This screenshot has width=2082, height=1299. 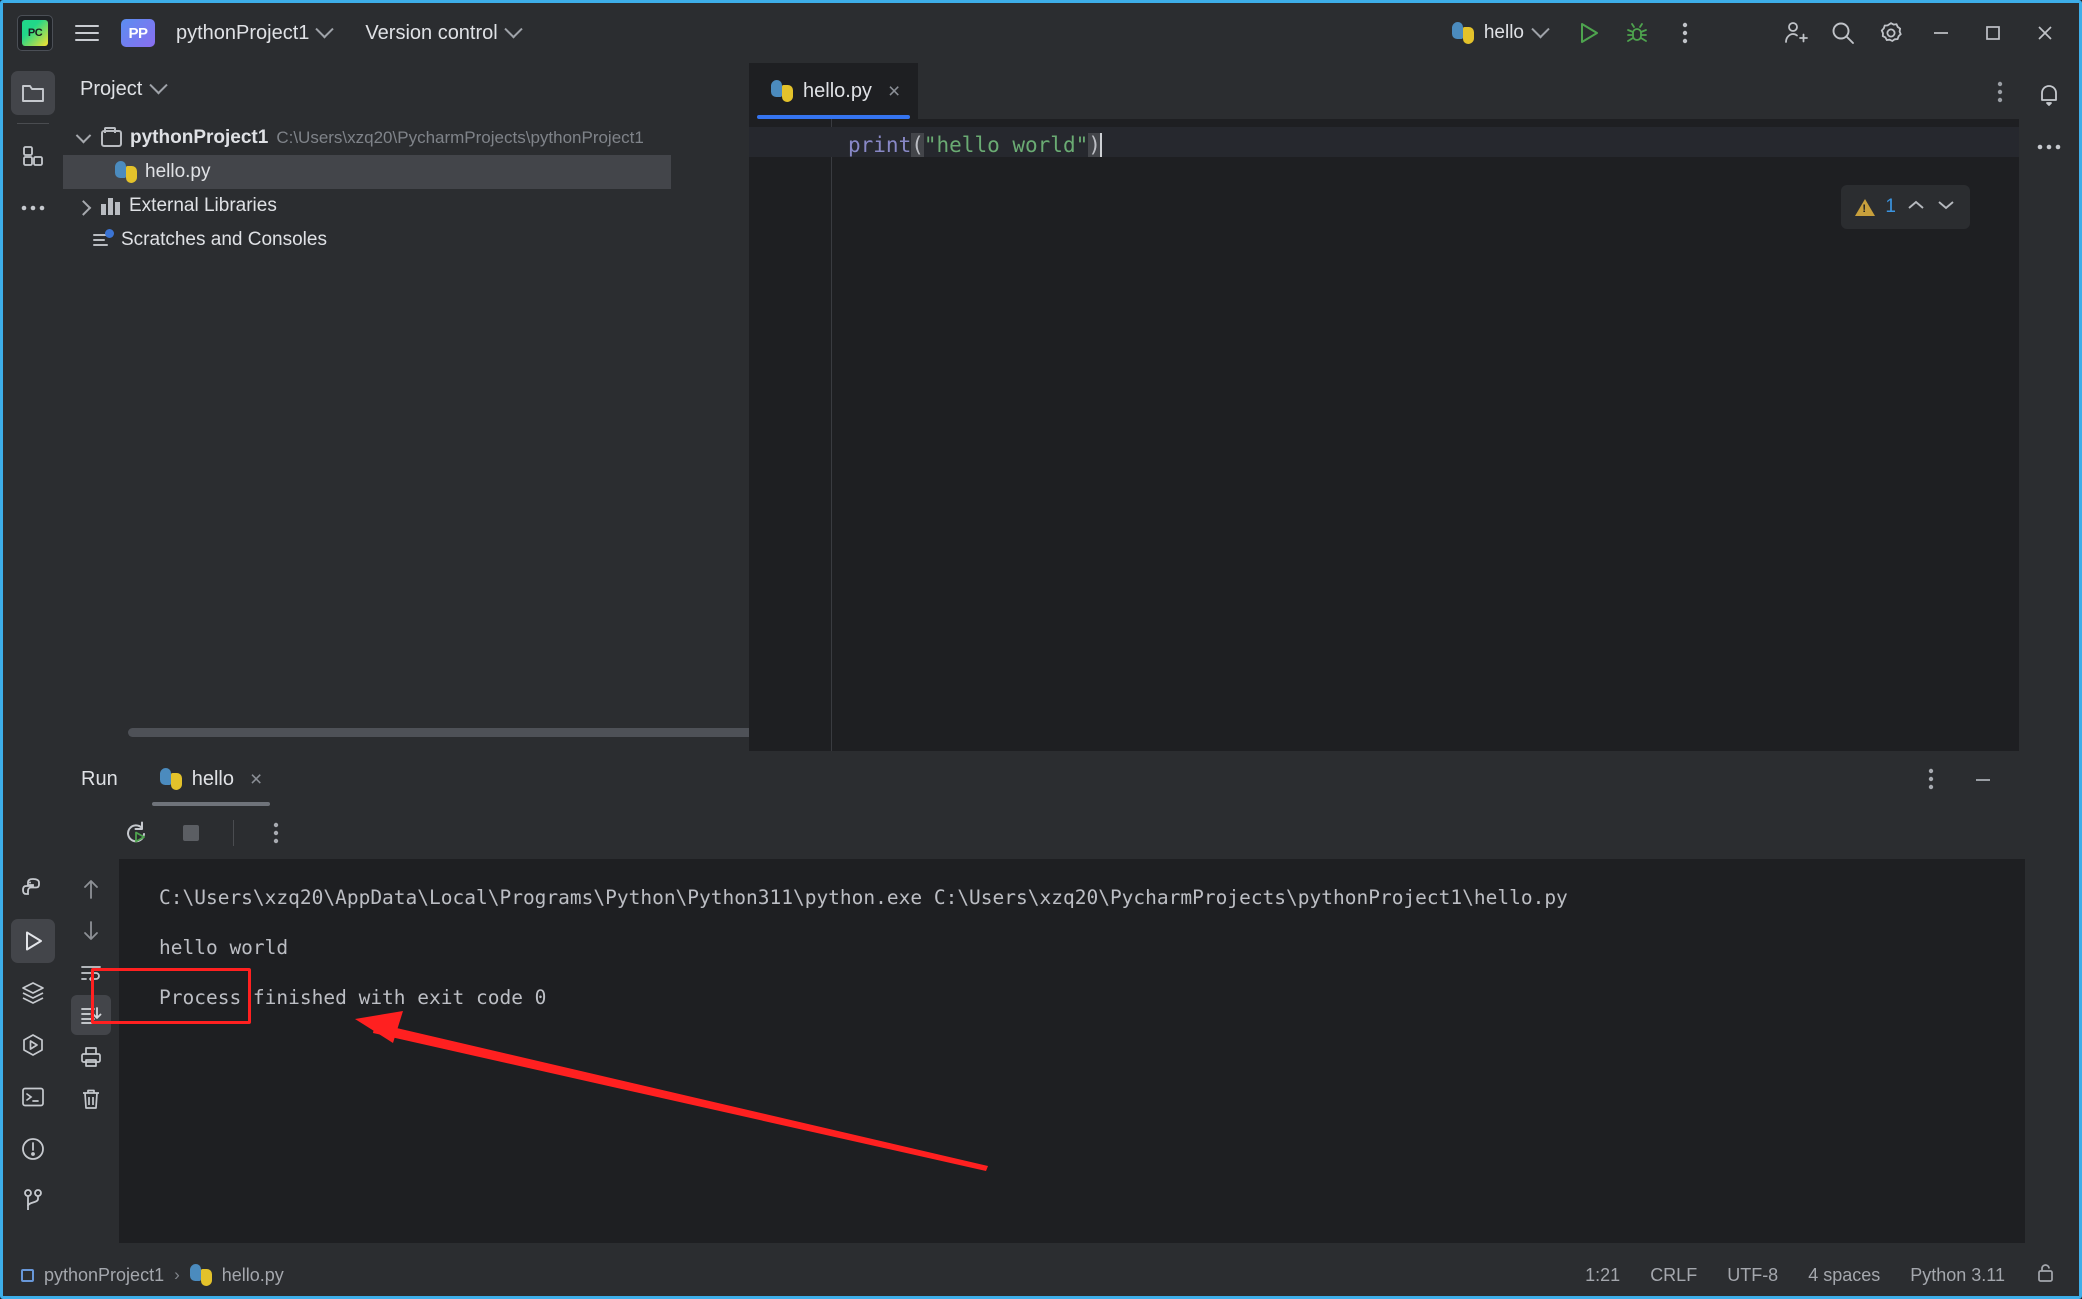 I want to click on module-icon, so click(x=27, y=1275).